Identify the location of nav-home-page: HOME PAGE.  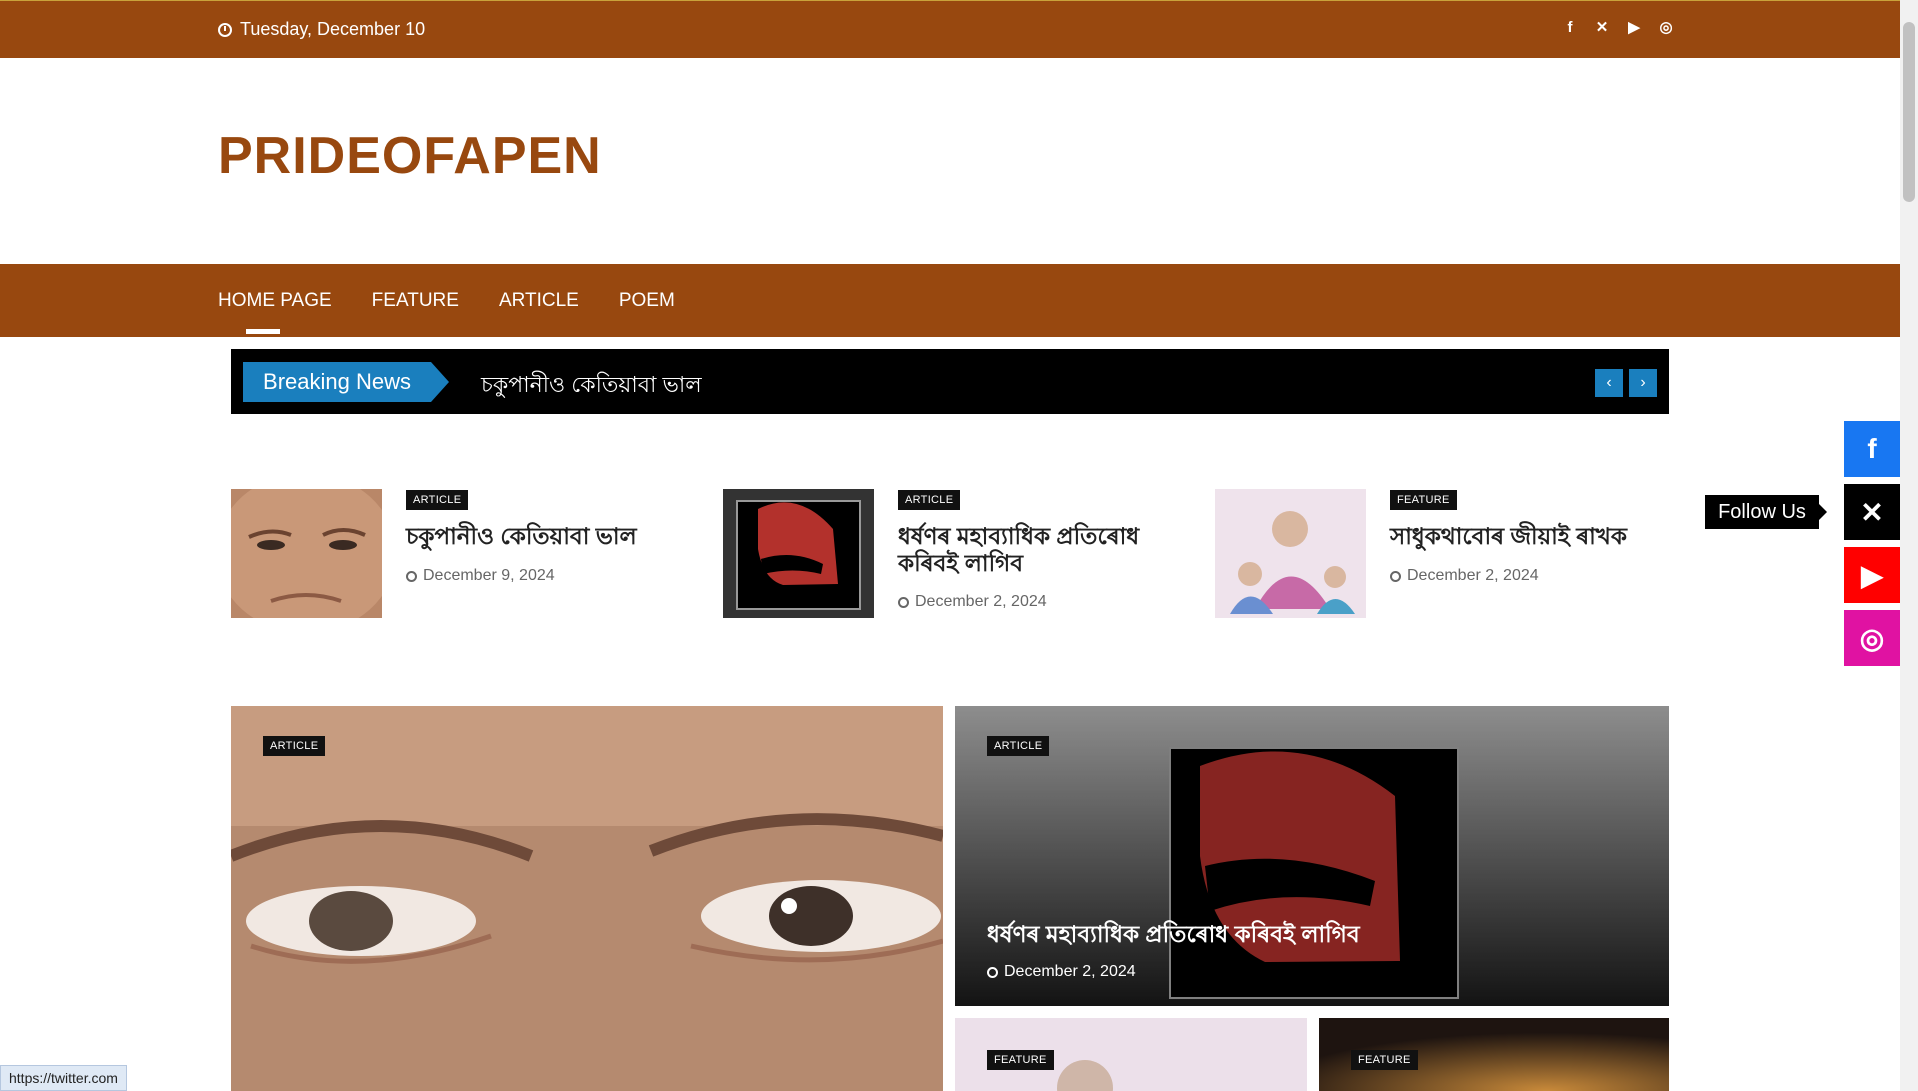
(275, 312).